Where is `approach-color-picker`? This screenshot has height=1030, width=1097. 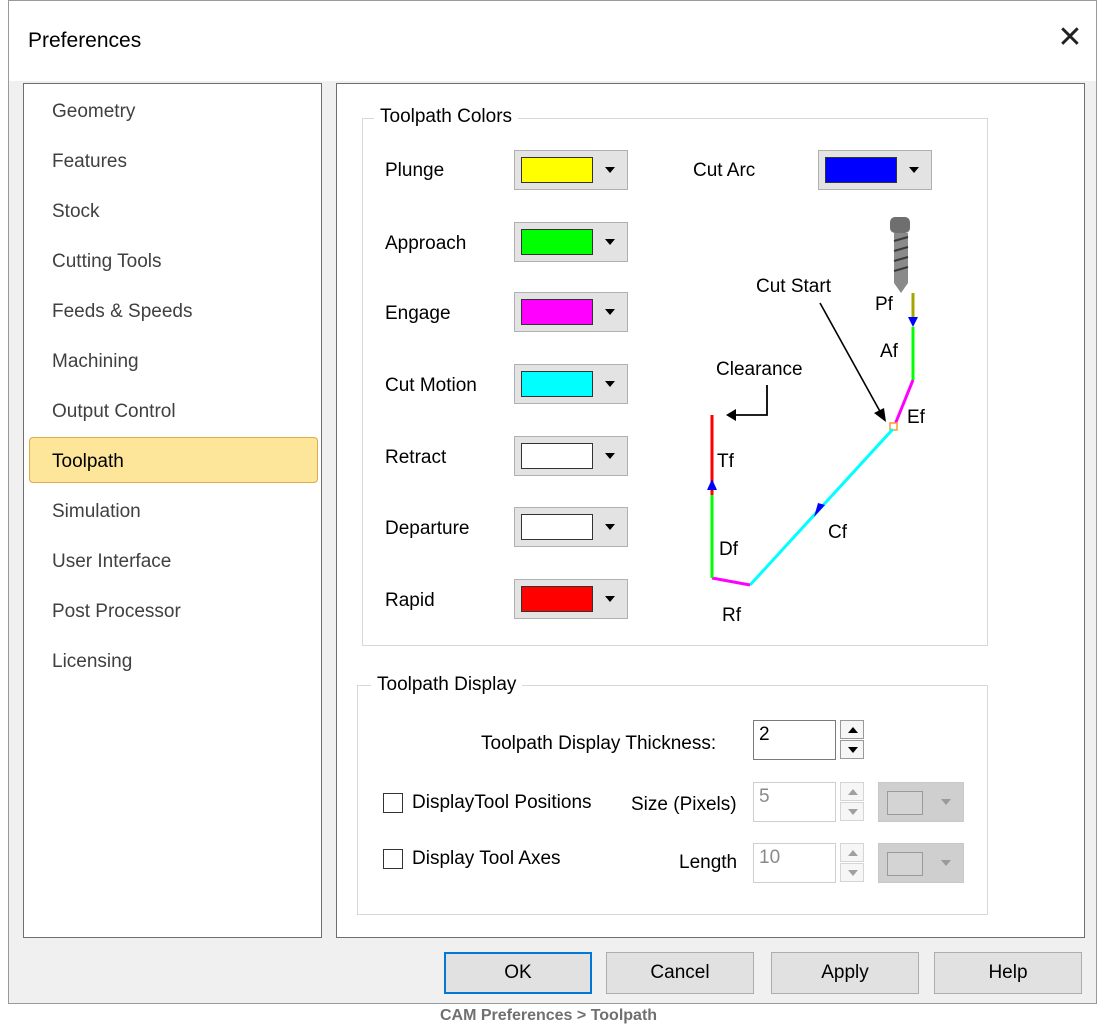
approach-color-picker is located at coordinates (571, 242).